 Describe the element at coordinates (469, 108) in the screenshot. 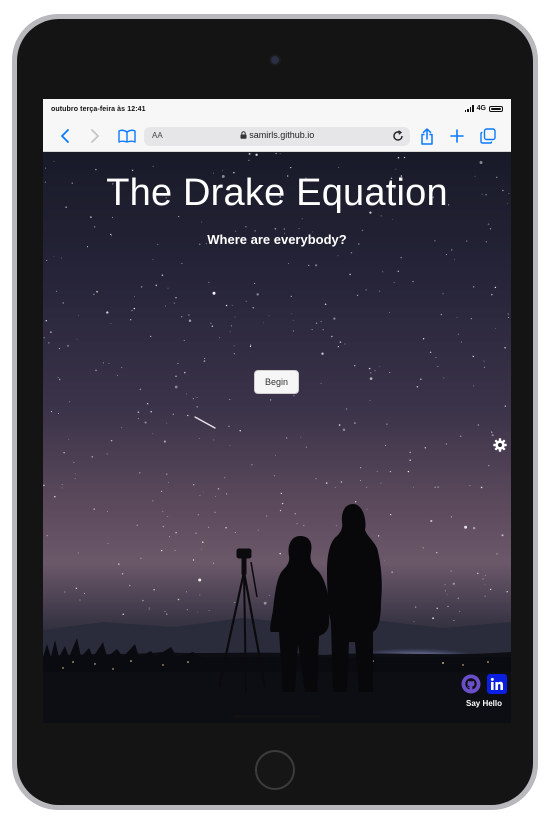

I see `signal-icon` at that location.